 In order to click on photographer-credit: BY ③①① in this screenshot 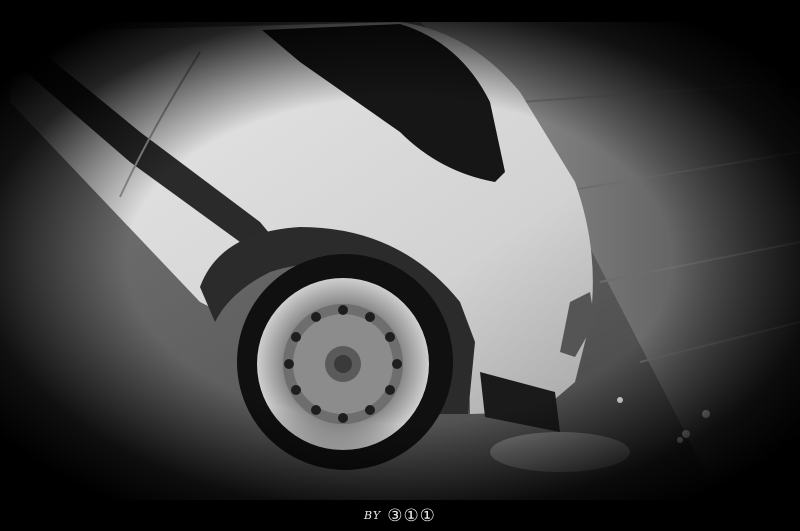, I will do `click(400, 516)`.